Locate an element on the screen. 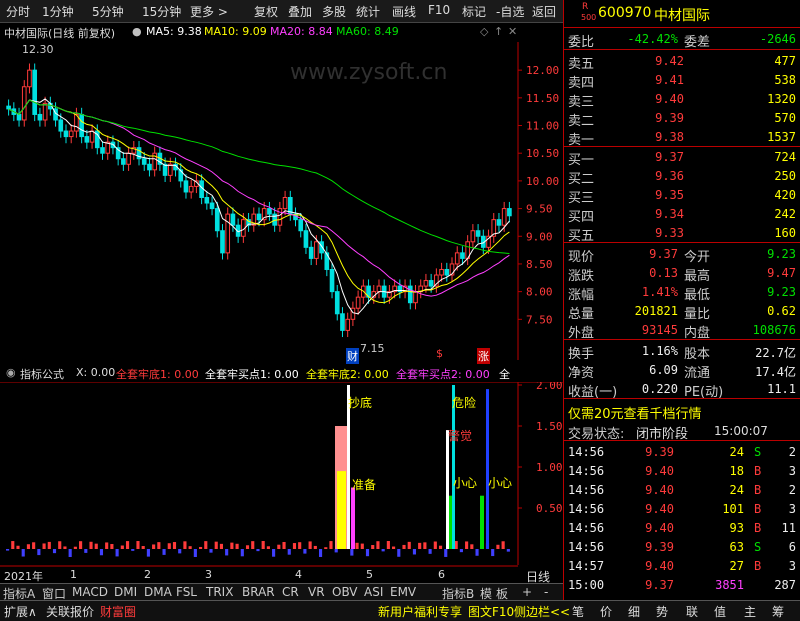  tab-fsl: FSL is located at coordinates (186, 592).